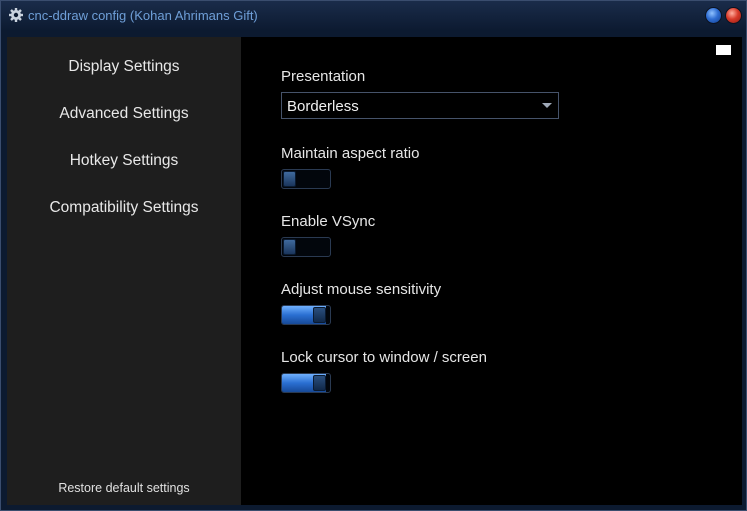  I want to click on enable-vsync-toggle, so click(306, 247).